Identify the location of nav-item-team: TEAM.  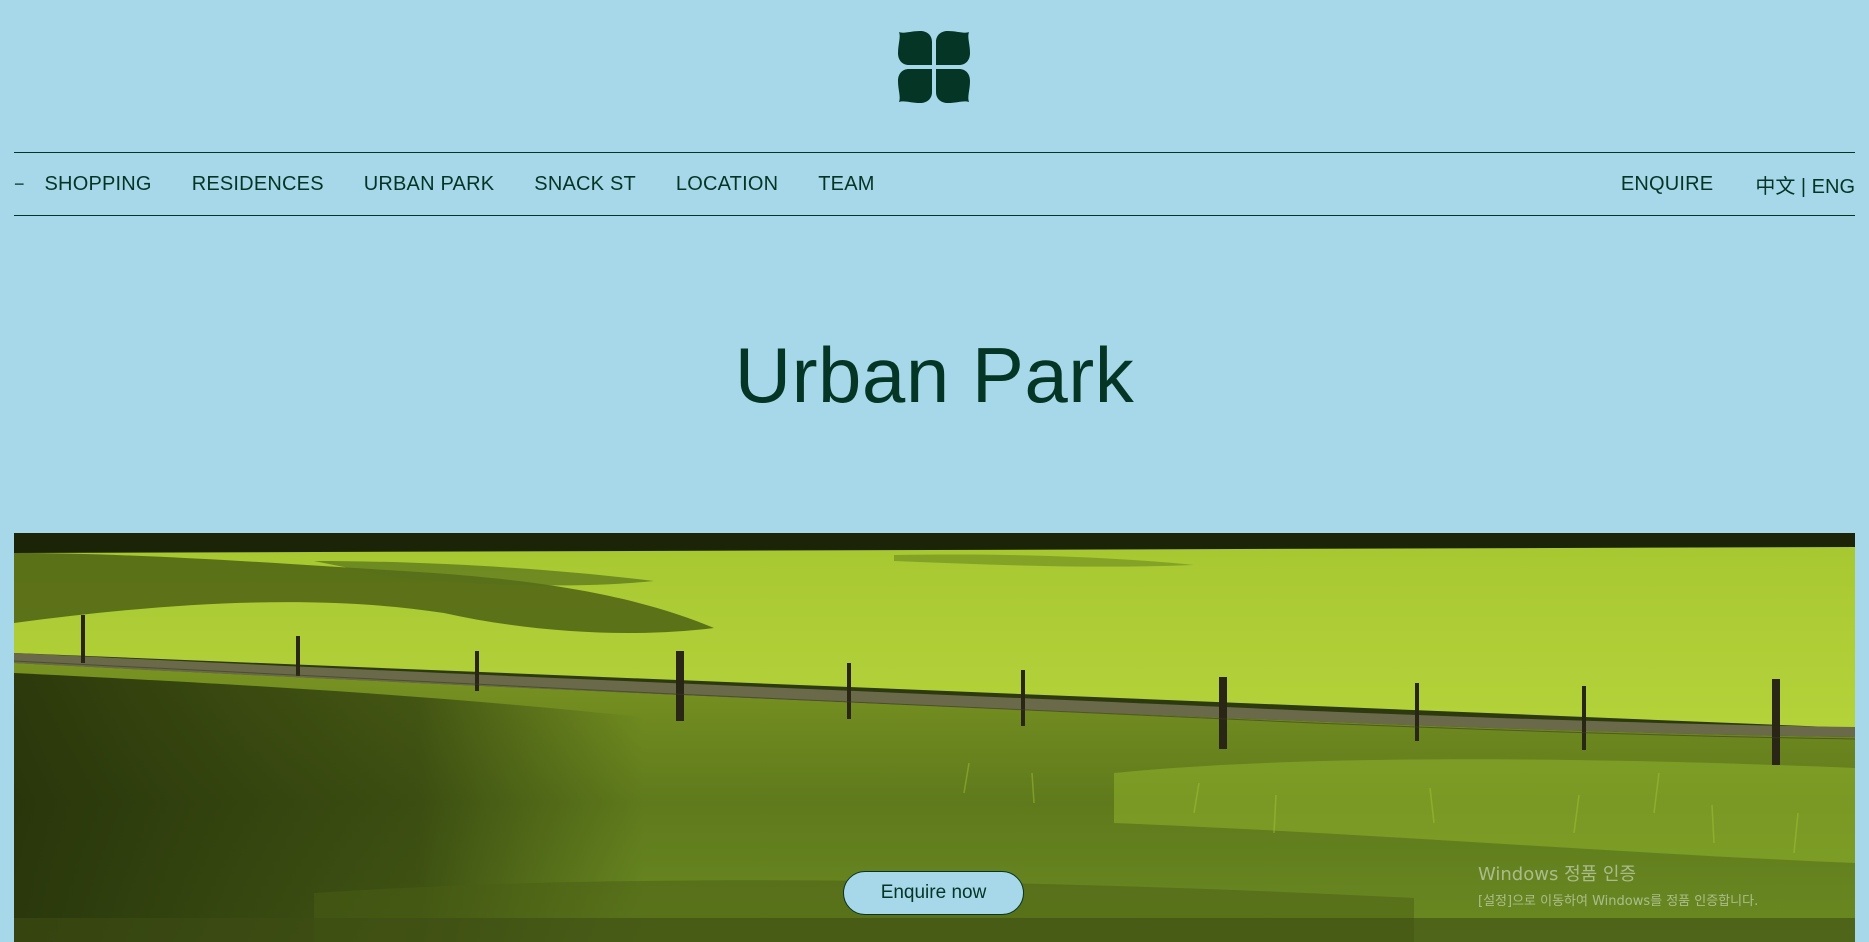
(846, 184).